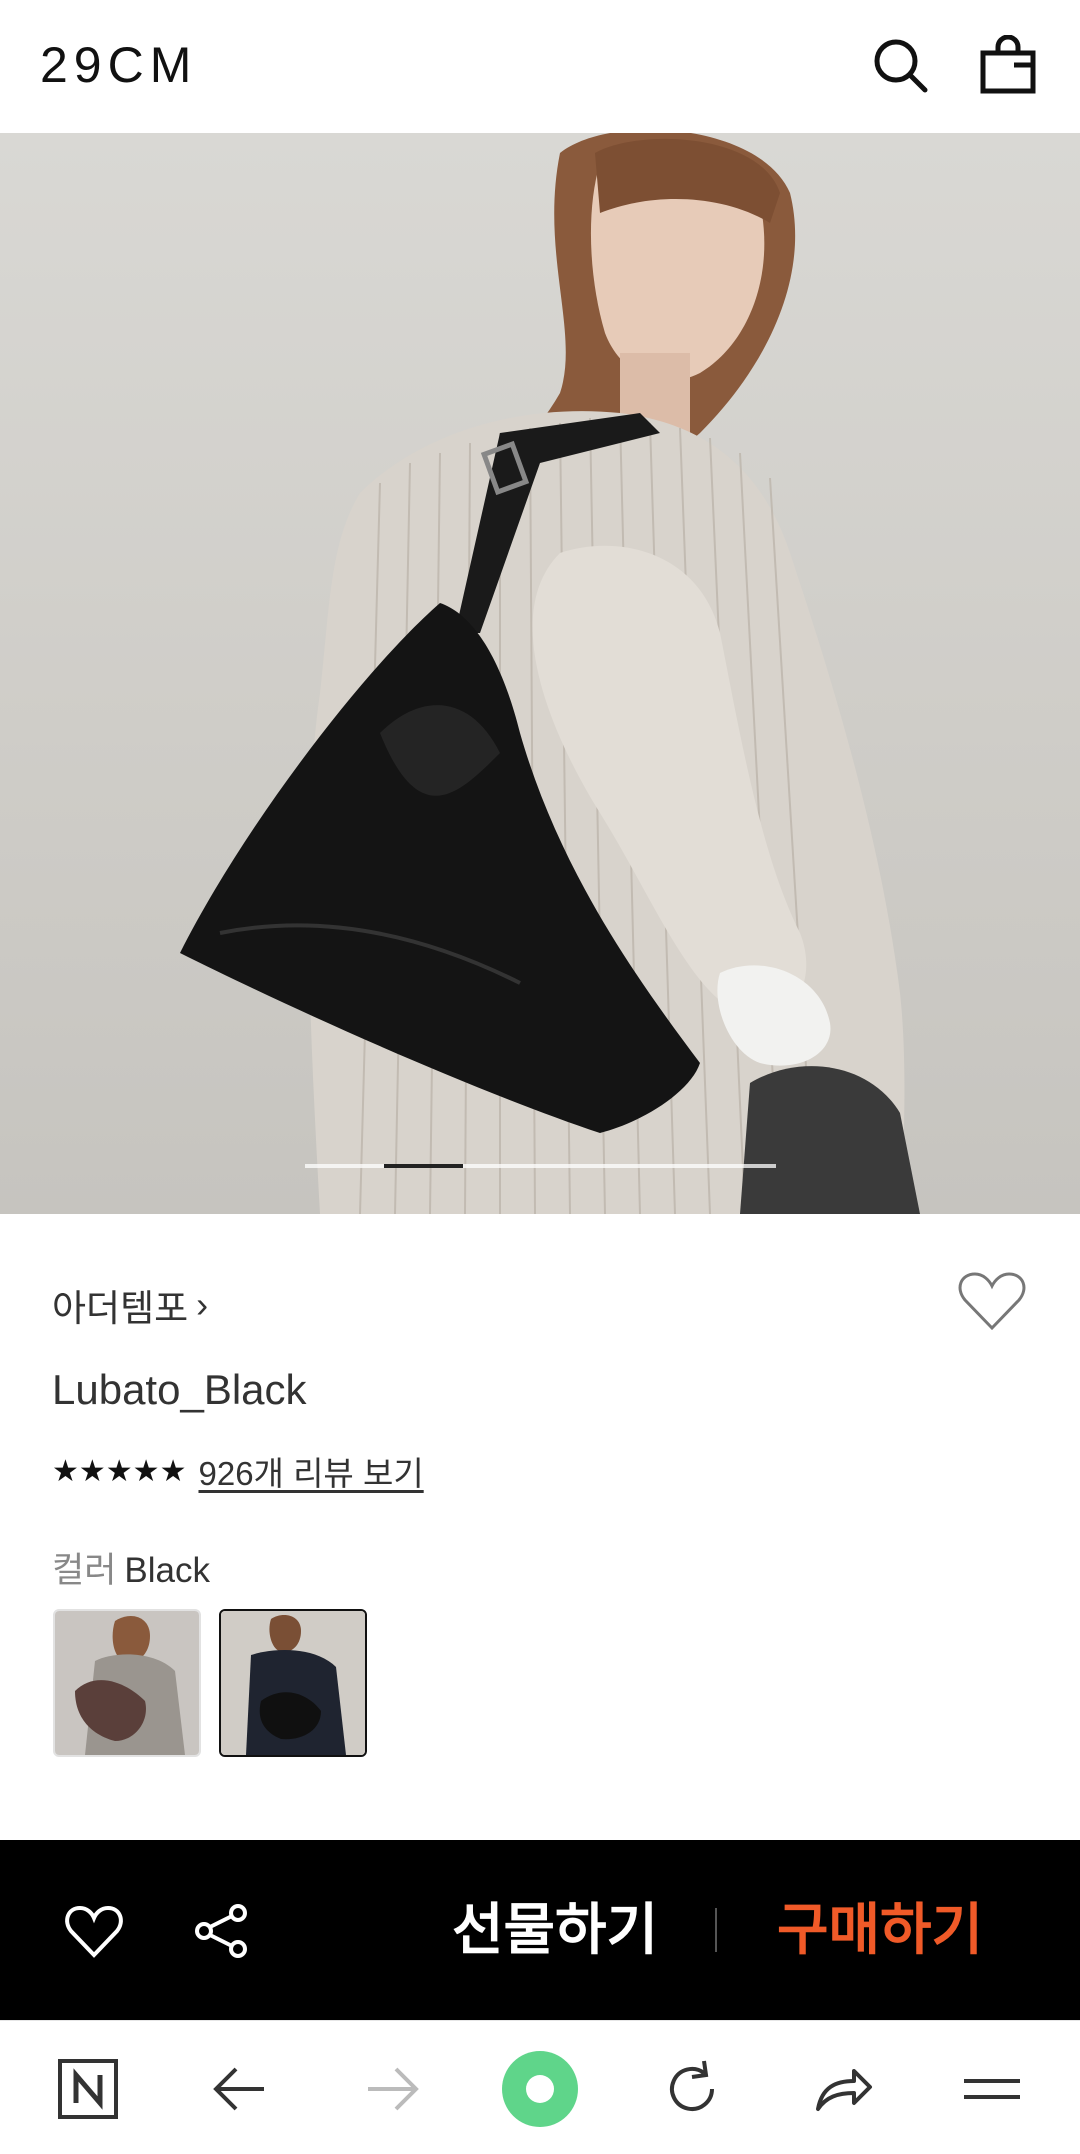 The image size is (1080, 2154). I want to click on color-swatch-brown, so click(127, 1683).